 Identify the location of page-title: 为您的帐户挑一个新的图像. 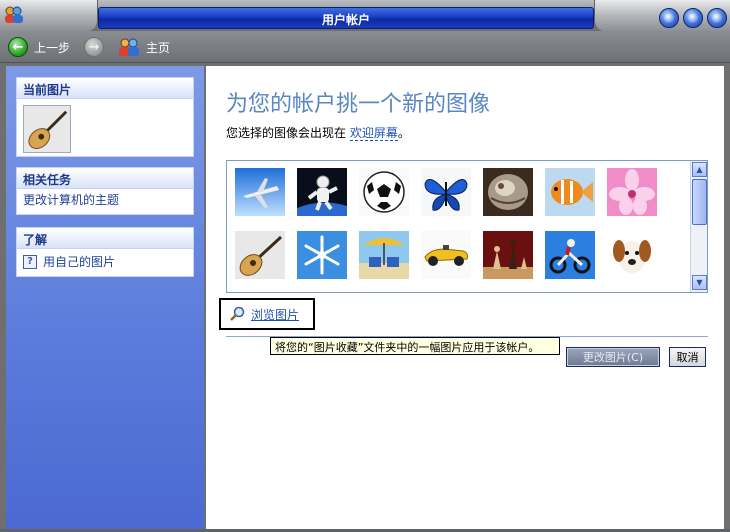
(358, 104).